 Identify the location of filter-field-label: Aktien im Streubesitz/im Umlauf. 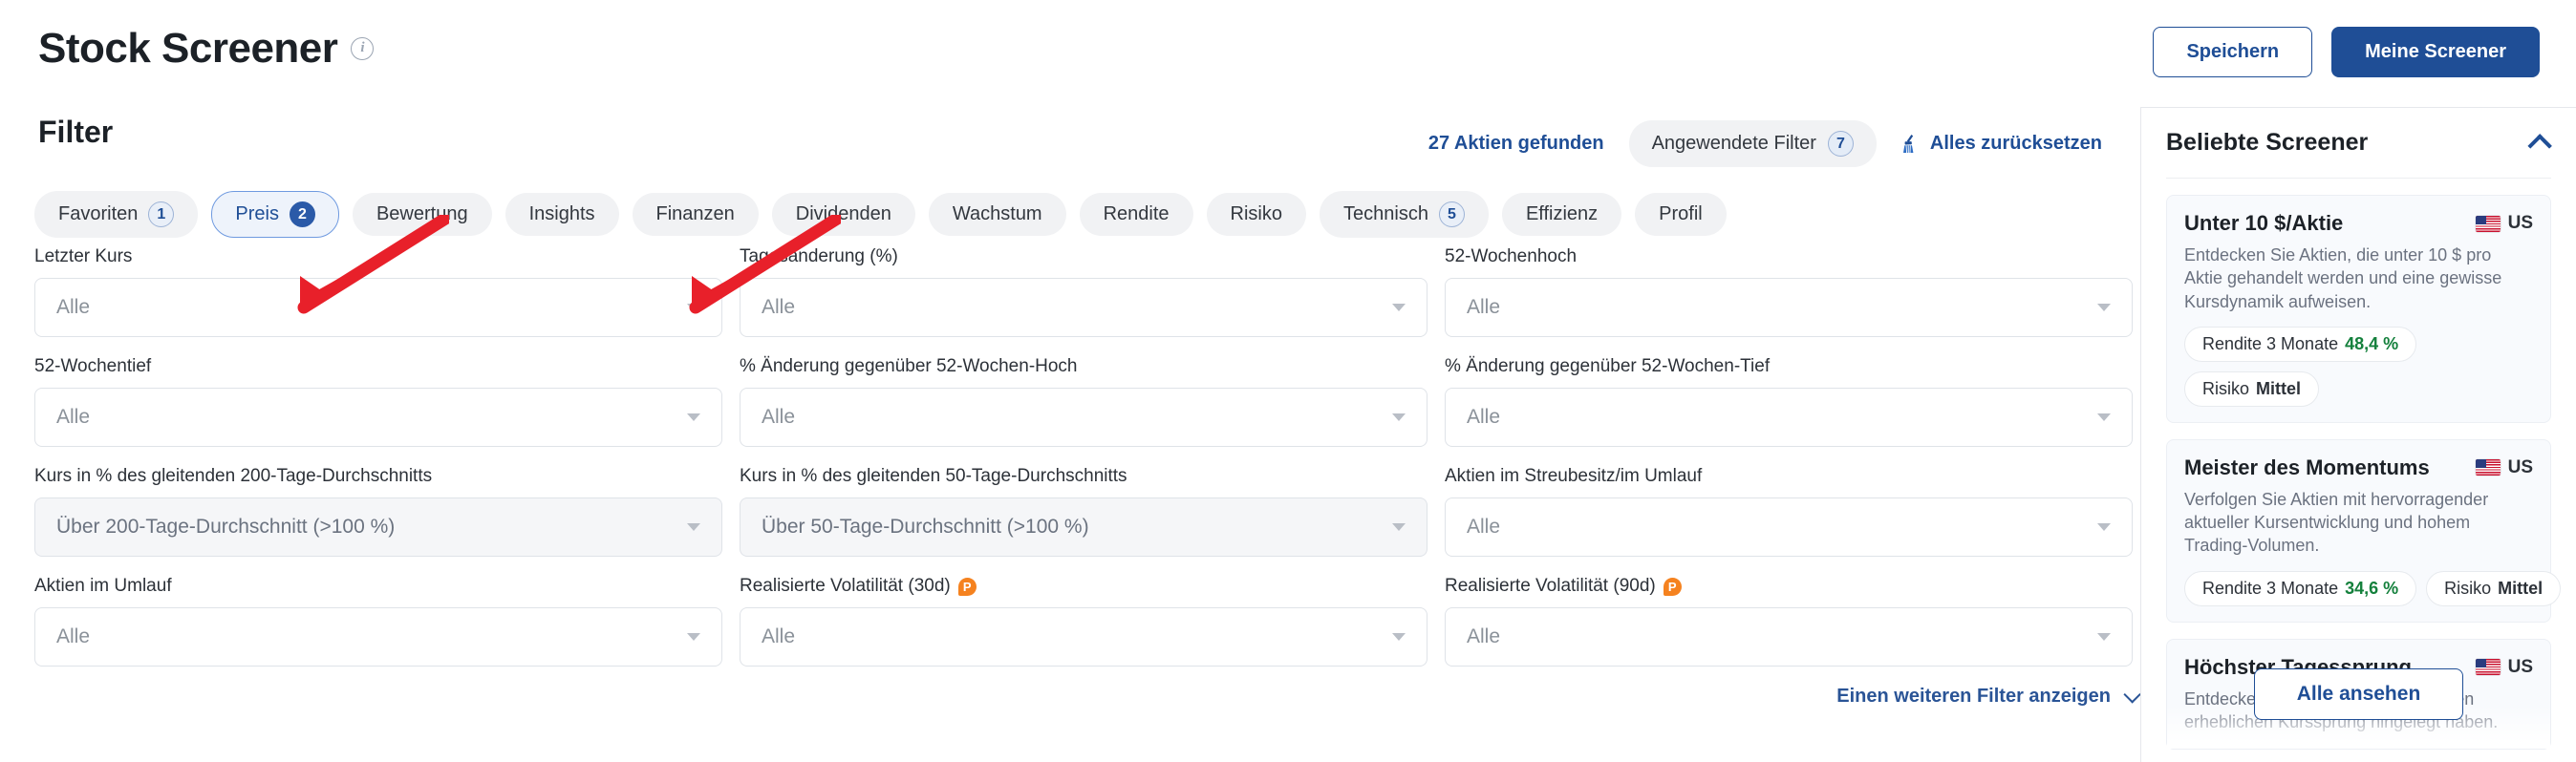
(1574, 476).